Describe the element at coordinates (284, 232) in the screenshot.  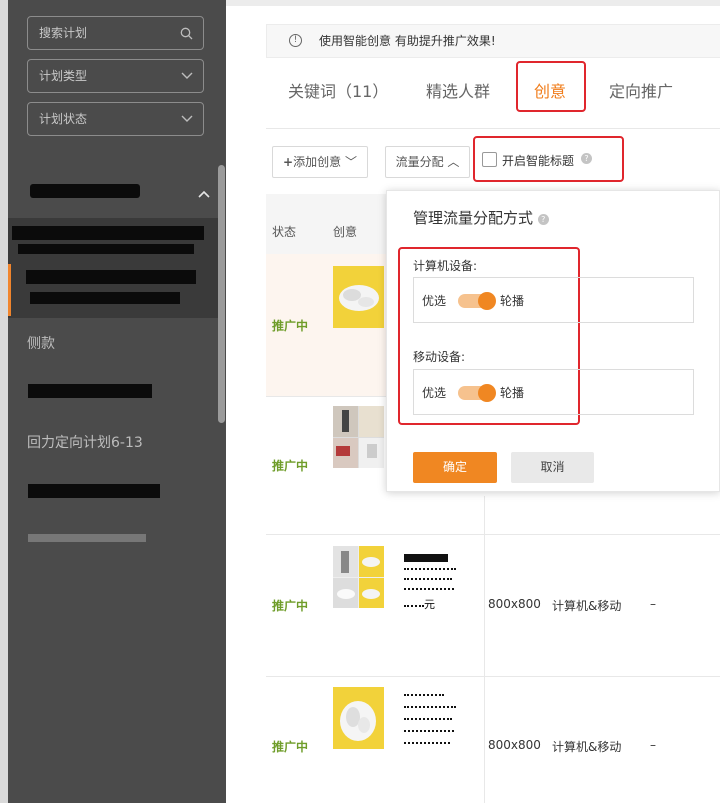
I see `col-header-status: 状态` at that location.